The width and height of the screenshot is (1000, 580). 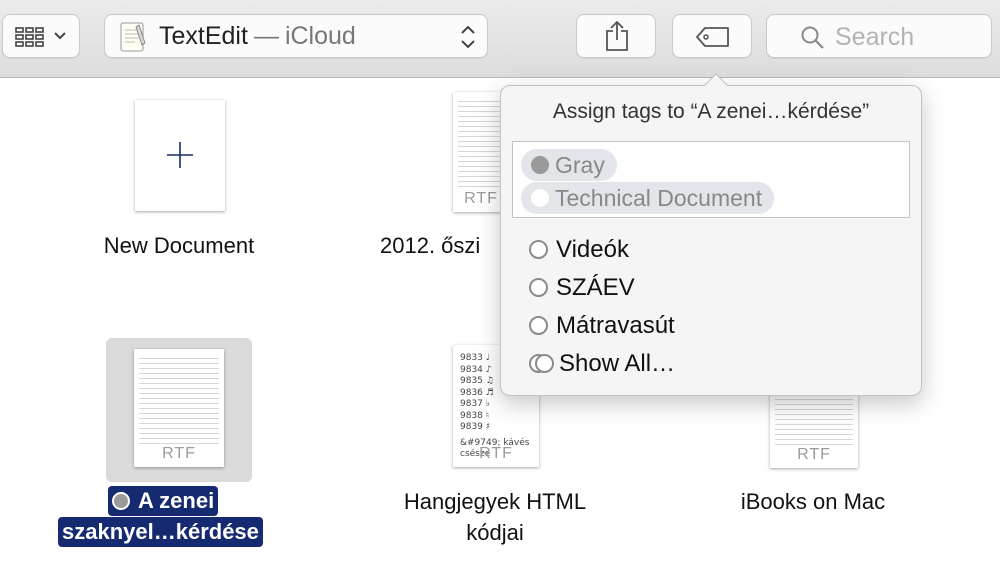 I want to click on popover-arrow, so click(x=716, y=80).